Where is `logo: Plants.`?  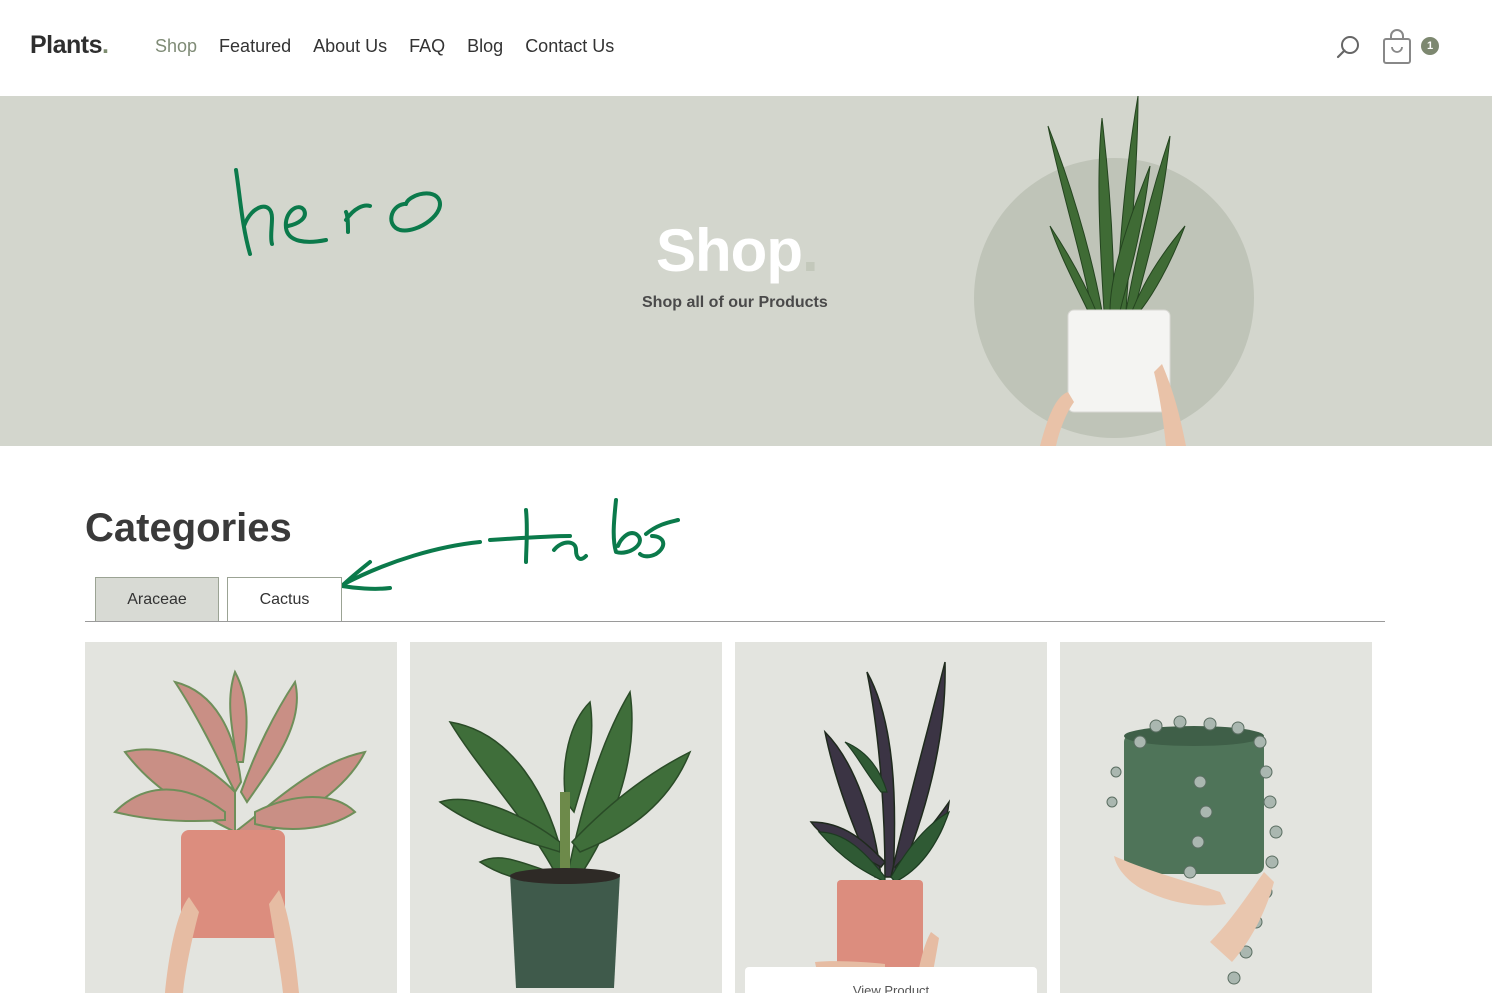
logo: Plants. is located at coordinates (69, 45).